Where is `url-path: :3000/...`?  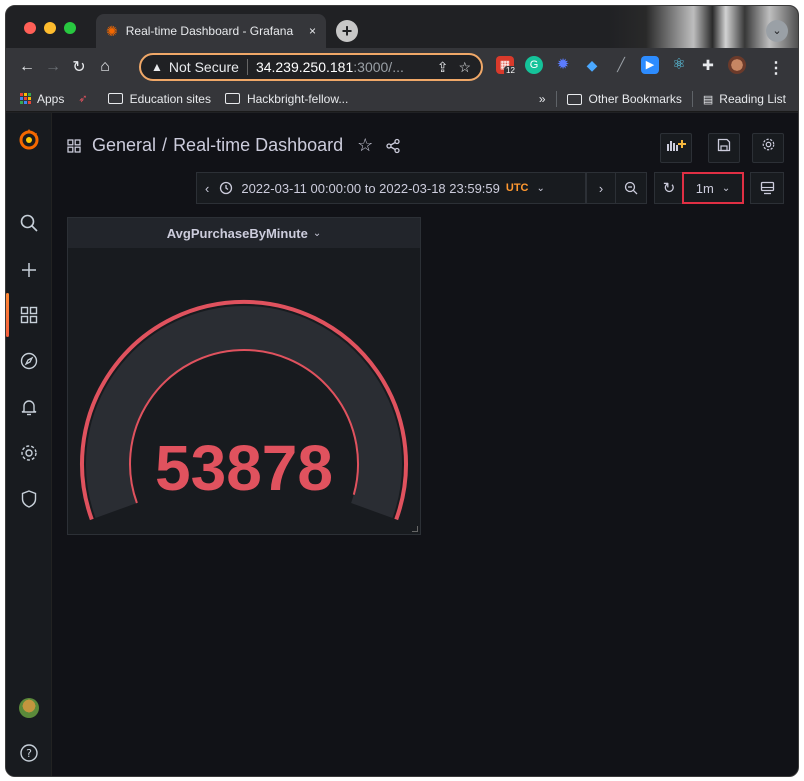 url-path: :3000/... is located at coordinates (378, 67).